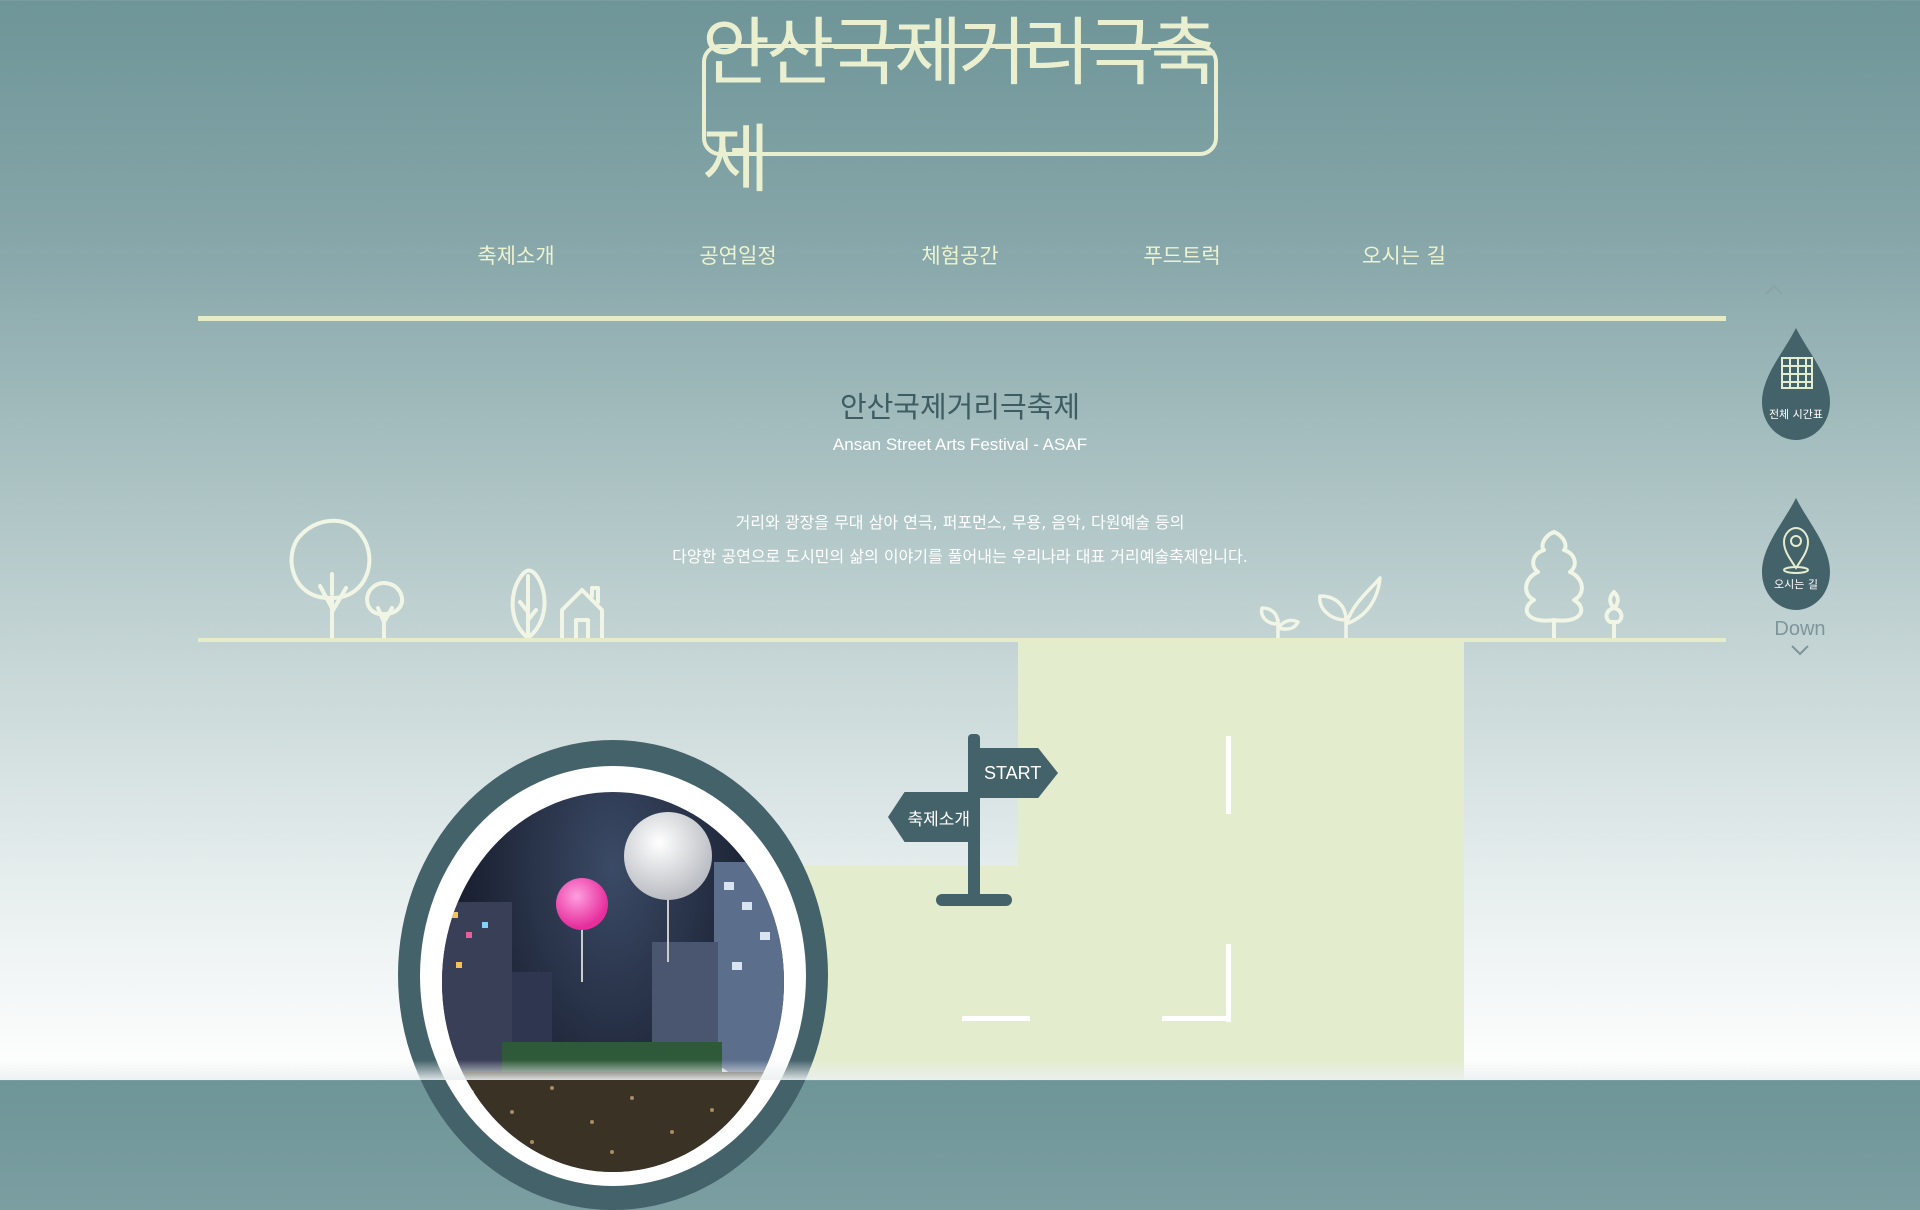 This screenshot has height=1210, width=1920. I want to click on main-nav: 축제소개 공연일정 체험공간 푸드트럭 오시는 길, so click(962, 262).